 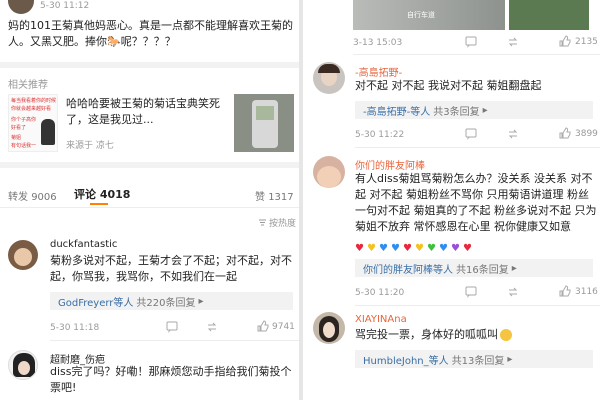 I want to click on comment-text: diss完了吗？好嘞！那麻烦您动手指给我们菊投个票吧!, so click(x=171, y=379).